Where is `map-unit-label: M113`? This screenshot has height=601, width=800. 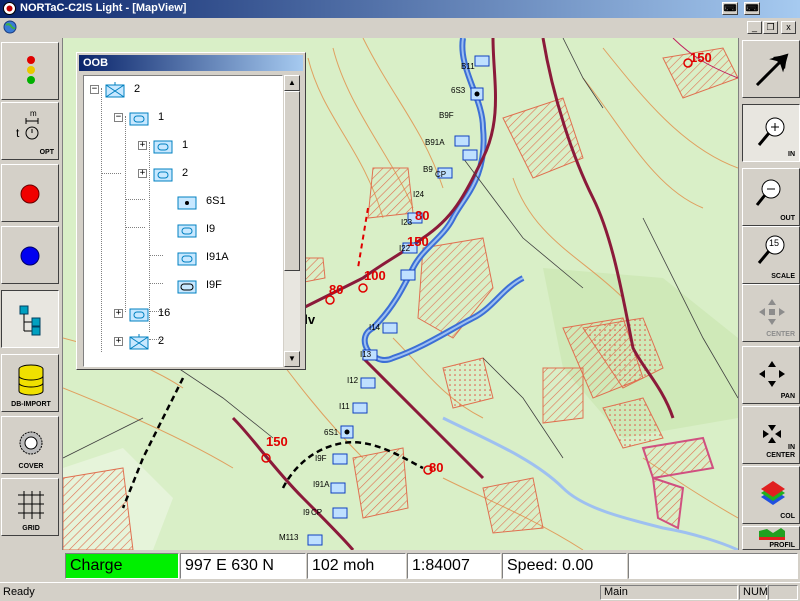
map-unit-label: M113 is located at coordinates (288, 537).